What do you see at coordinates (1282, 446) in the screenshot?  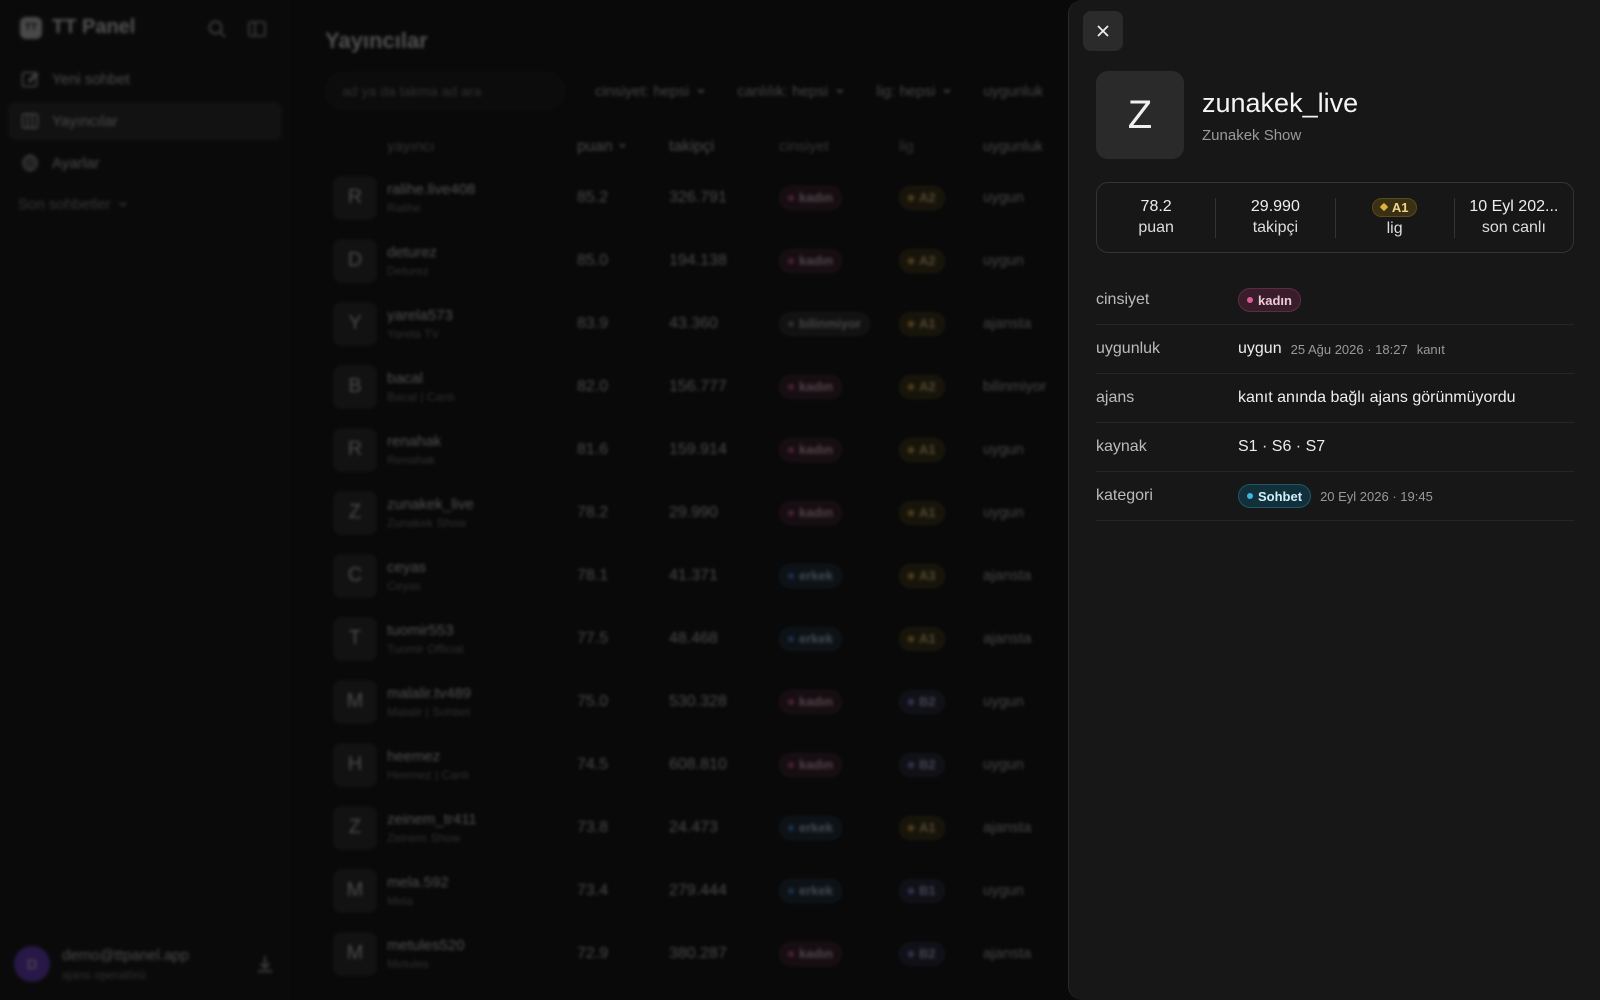 I see `source-value: S1 · S6 · S7` at bounding box center [1282, 446].